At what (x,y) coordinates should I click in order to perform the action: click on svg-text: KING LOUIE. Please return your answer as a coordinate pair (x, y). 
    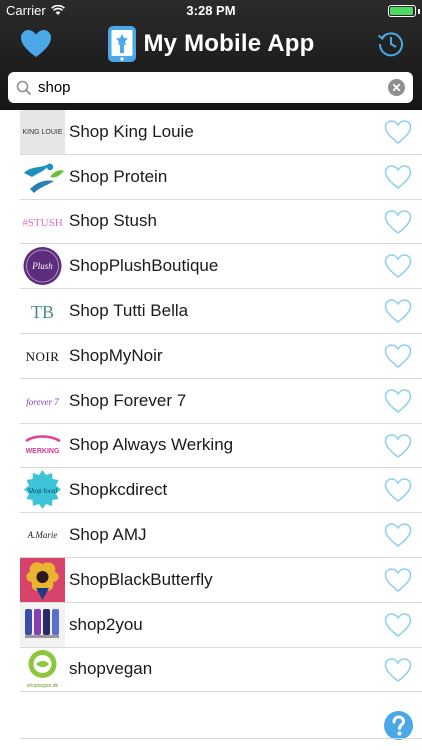
    Looking at the image, I should click on (42, 132).